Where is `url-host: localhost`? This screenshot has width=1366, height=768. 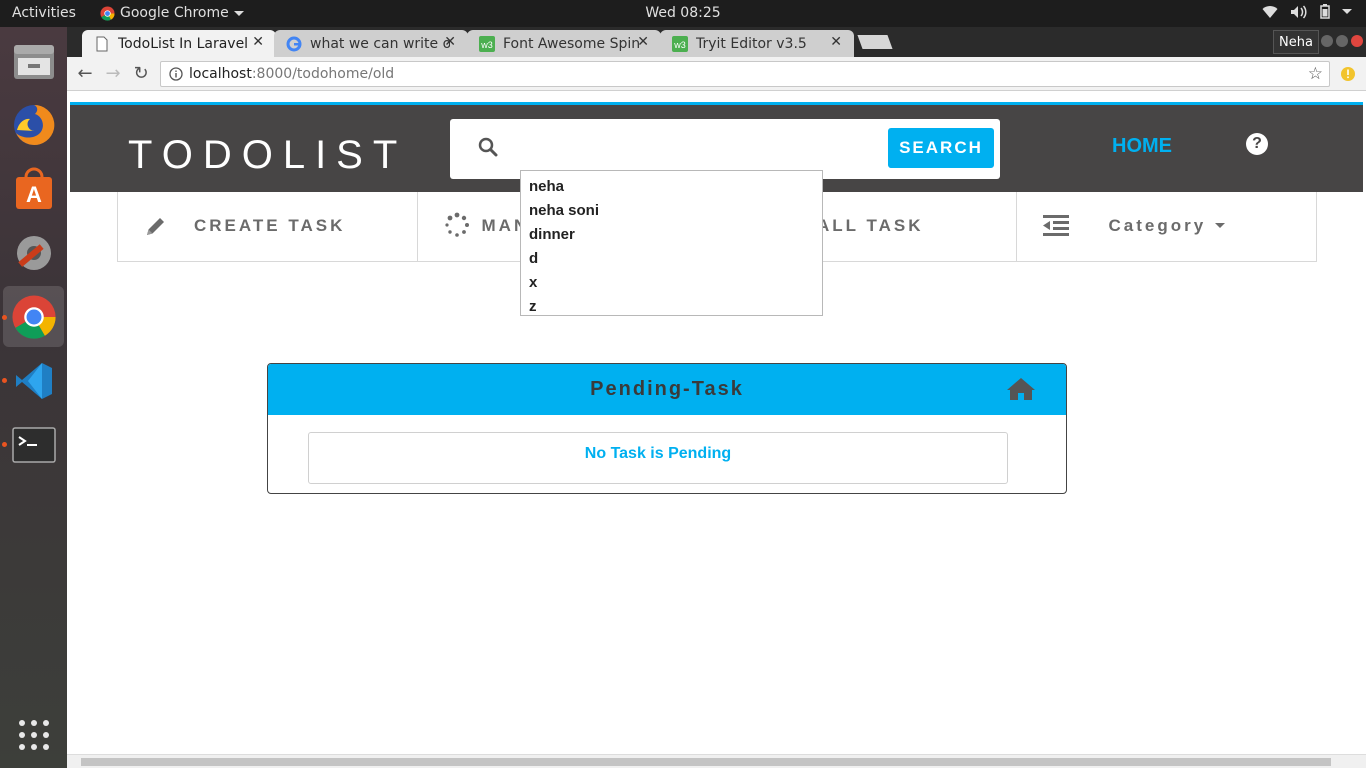 url-host: localhost is located at coordinates (220, 74).